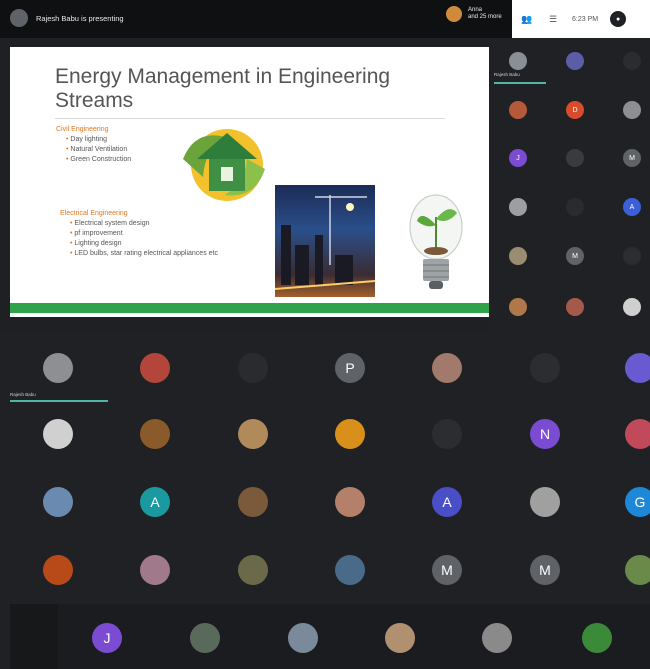  I want to click on participant-avatar: P, so click(350, 368).